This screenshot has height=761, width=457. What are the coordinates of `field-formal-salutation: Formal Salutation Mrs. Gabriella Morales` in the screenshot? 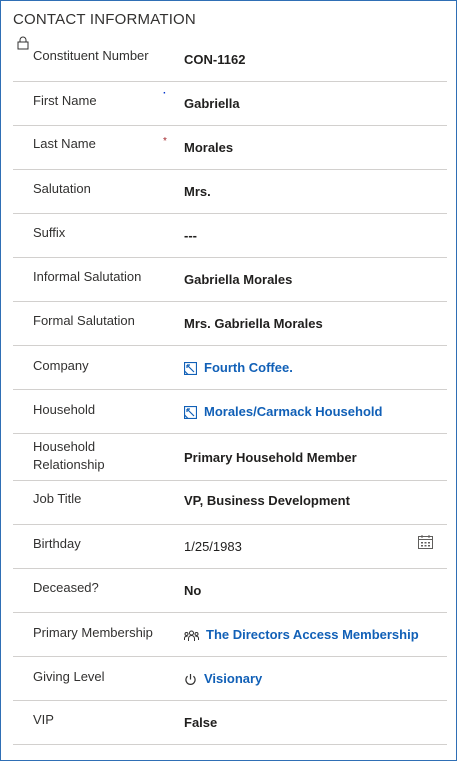 It's located at (230, 324).